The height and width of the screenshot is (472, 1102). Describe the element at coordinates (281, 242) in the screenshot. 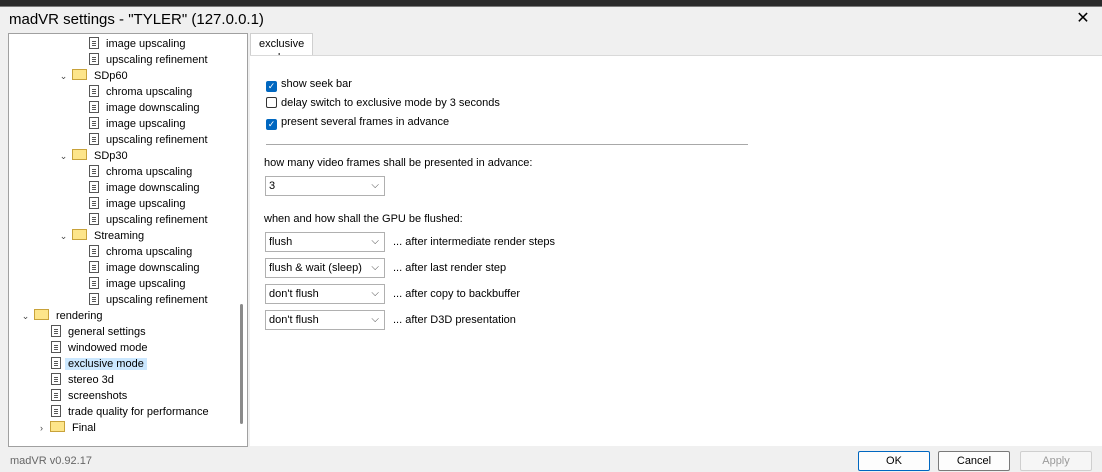

I see `flush-intermediate-value: flush` at that location.